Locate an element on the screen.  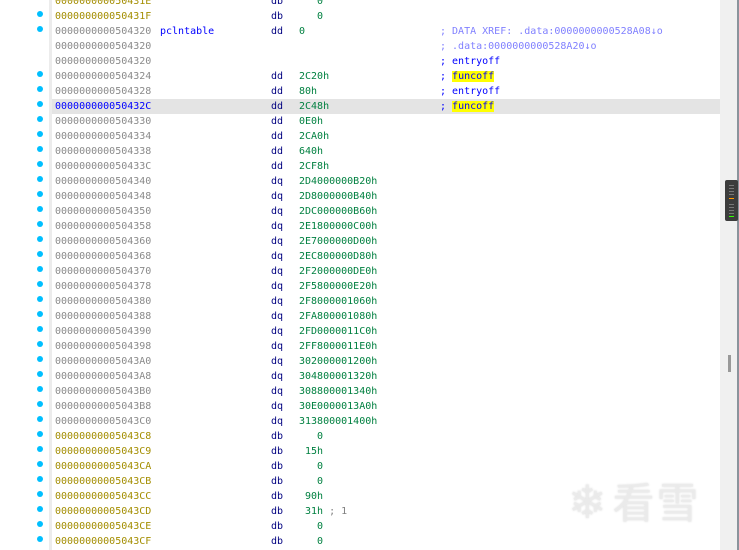
listing-row: 00000000005043C9 db 15h is located at coordinates (386, 451).